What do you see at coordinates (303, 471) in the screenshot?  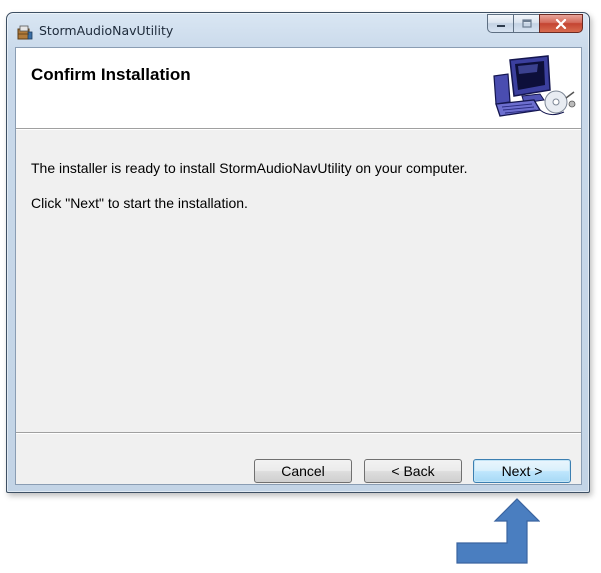 I see `cancel-button: Cancel` at bounding box center [303, 471].